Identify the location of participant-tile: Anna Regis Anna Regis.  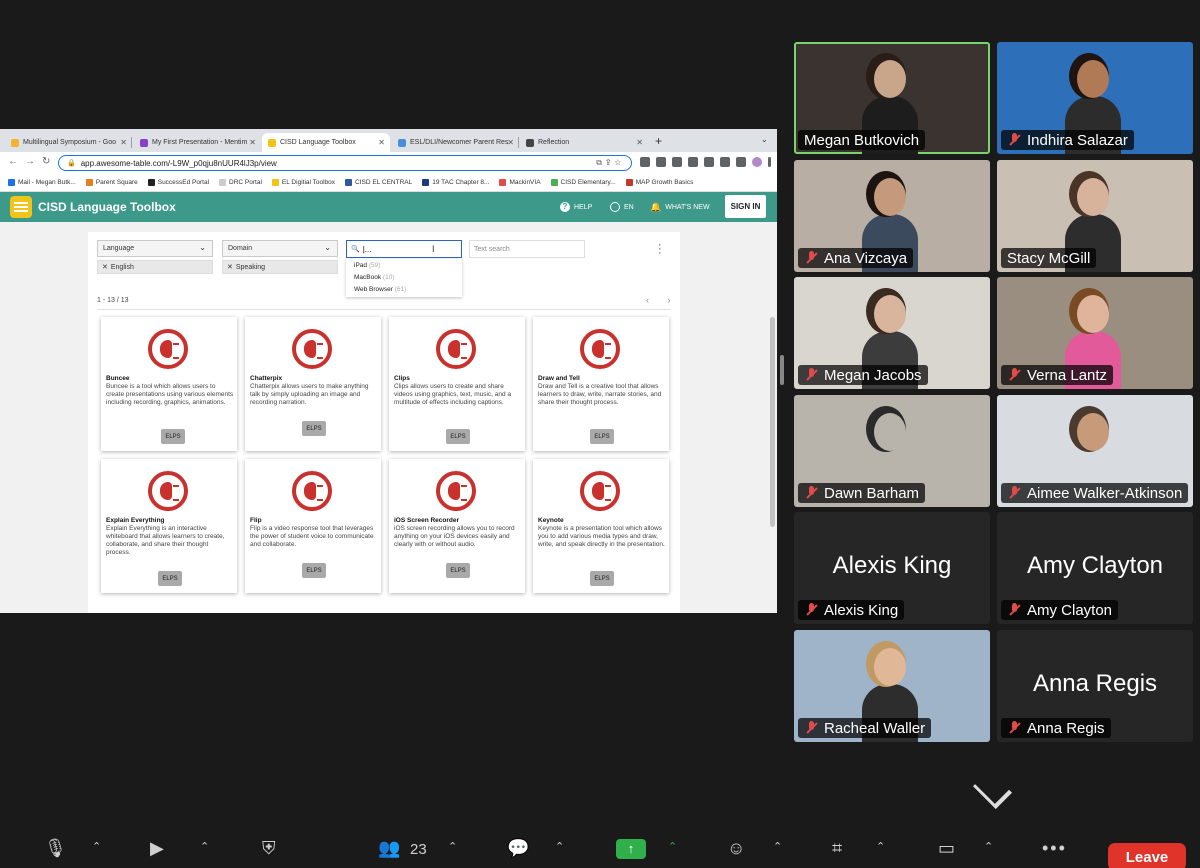
(1095, 686).